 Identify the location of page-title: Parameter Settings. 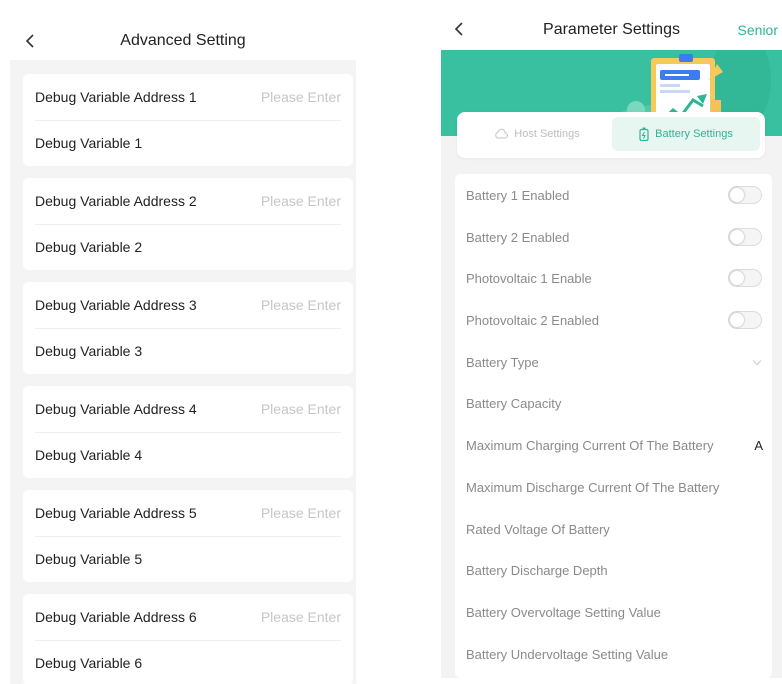
(611, 29).